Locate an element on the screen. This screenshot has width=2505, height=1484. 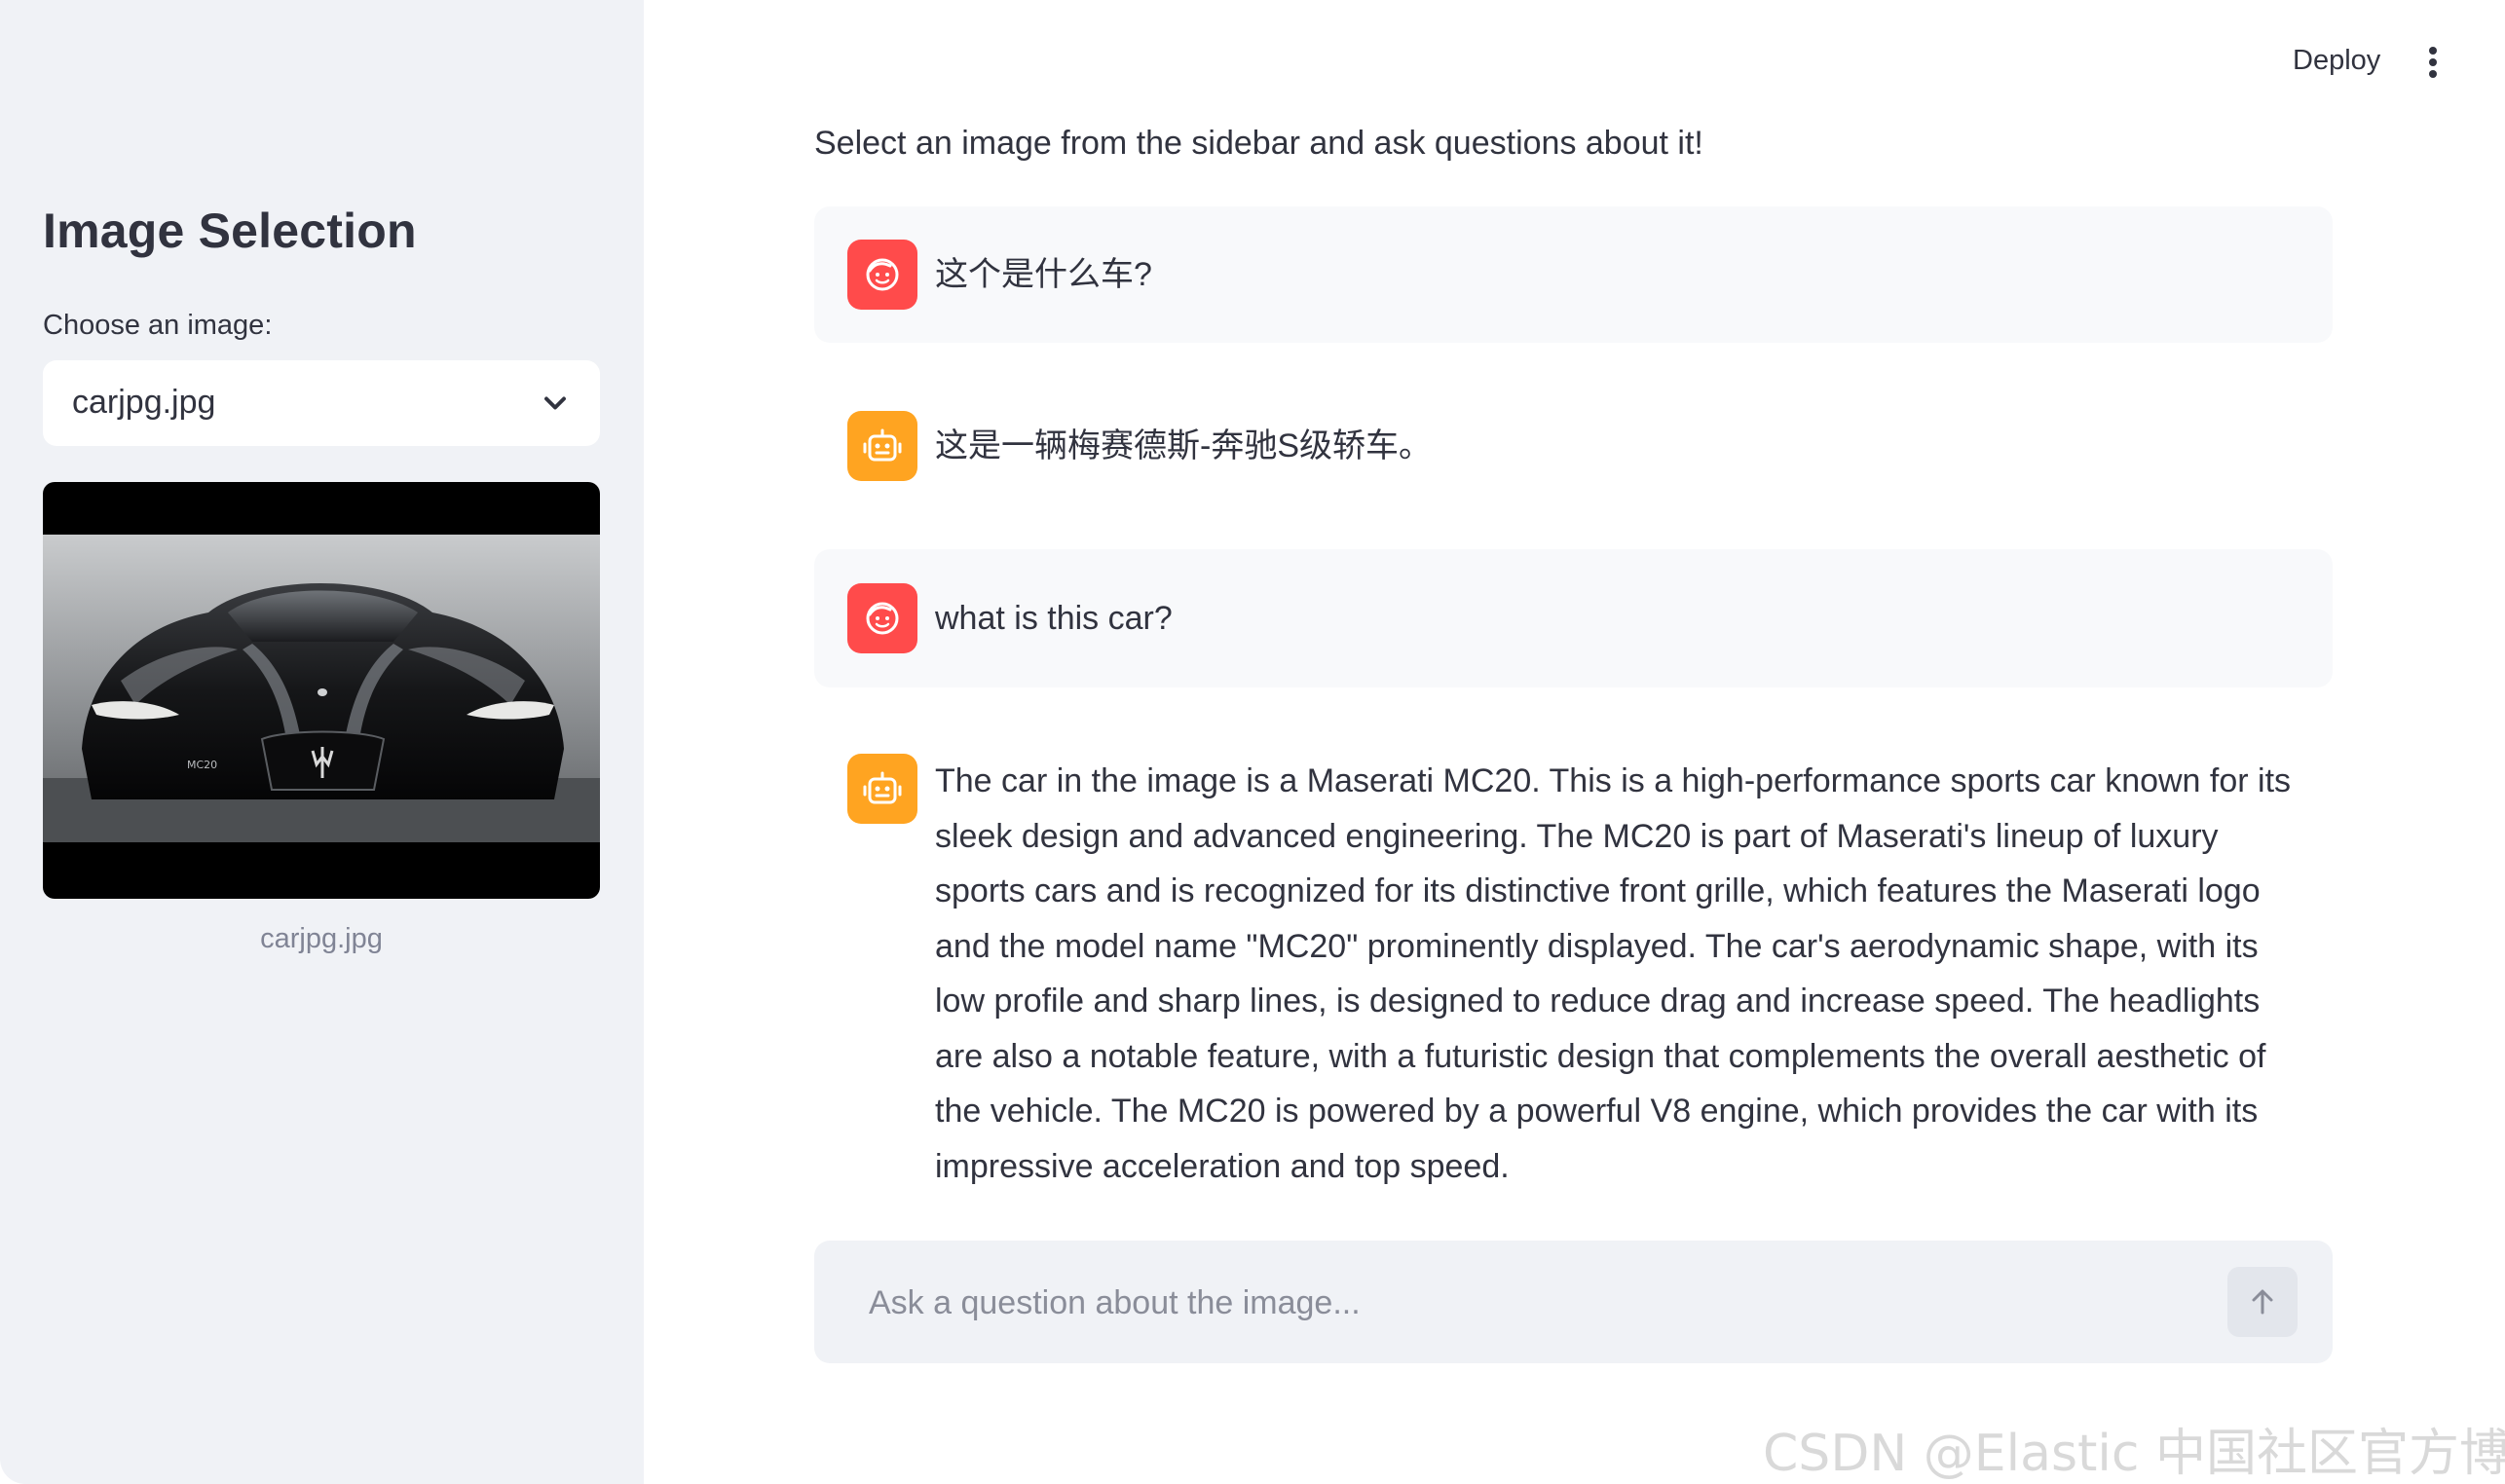
image-select-value: carjpg.jpg is located at coordinates (144, 402).